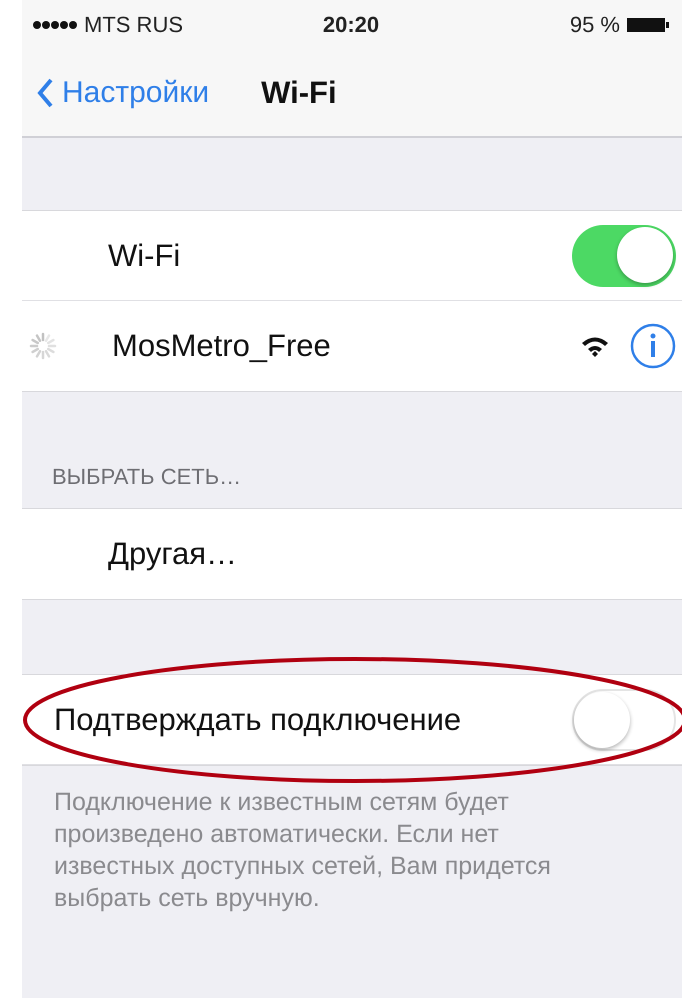 Image resolution: width=682 pixels, height=998 pixels. I want to click on carrier-name: MTS RUS, so click(133, 25).